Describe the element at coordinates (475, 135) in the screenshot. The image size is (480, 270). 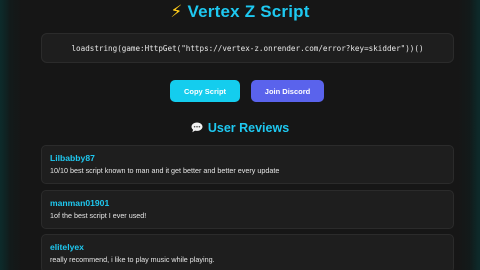
I see `right-edge-glow` at that location.